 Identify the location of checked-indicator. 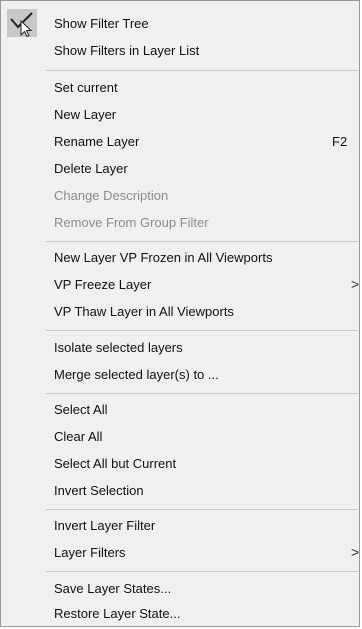
(22, 23).